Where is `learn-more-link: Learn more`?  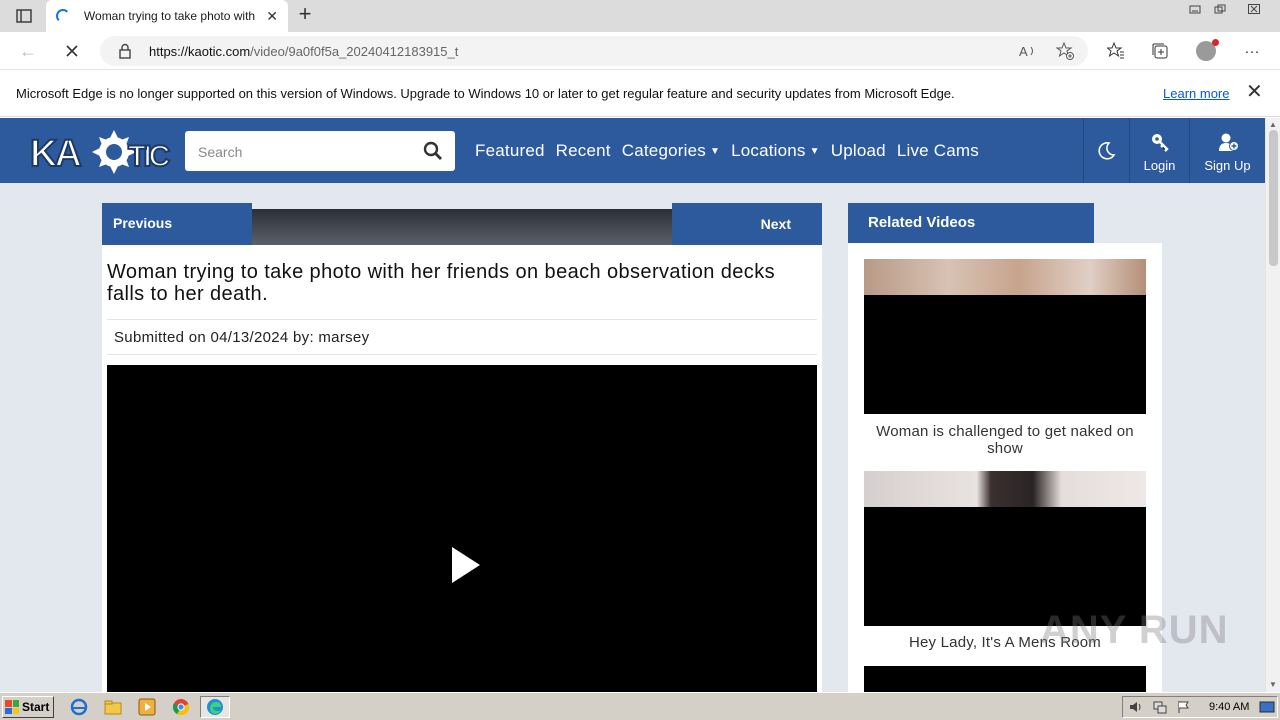
learn-more-link: Learn more is located at coordinates (1196, 93).